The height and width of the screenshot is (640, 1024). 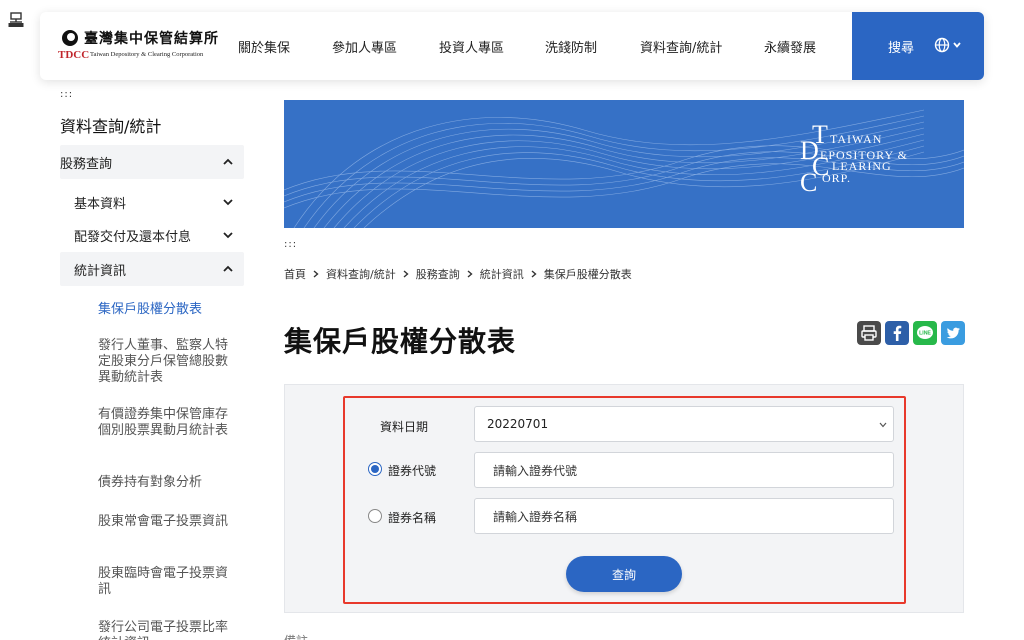 I want to click on name-input: 請輸入證券名稱, so click(x=684, y=516).